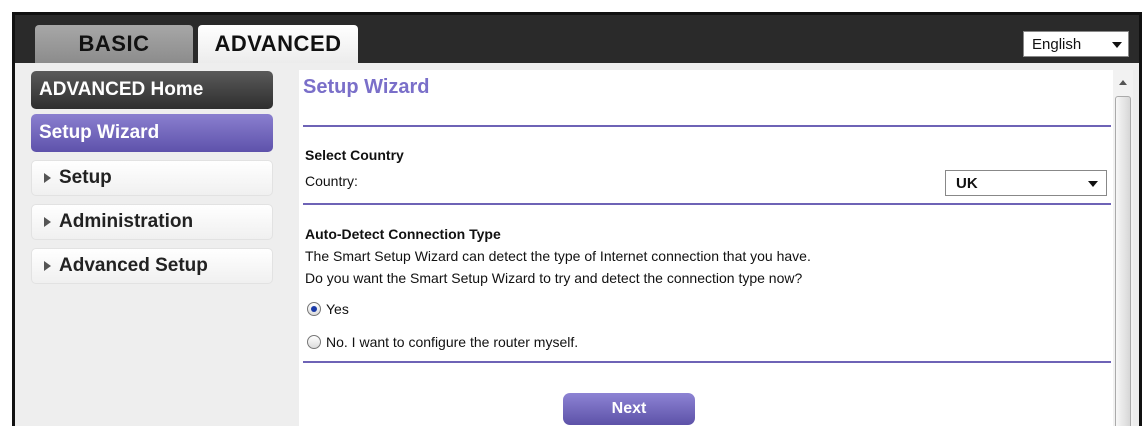 Image resolution: width=1144 pixels, height=426 pixels. I want to click on sidebar-item-setup-wizard: Setup Wizard, so click(152, 133).